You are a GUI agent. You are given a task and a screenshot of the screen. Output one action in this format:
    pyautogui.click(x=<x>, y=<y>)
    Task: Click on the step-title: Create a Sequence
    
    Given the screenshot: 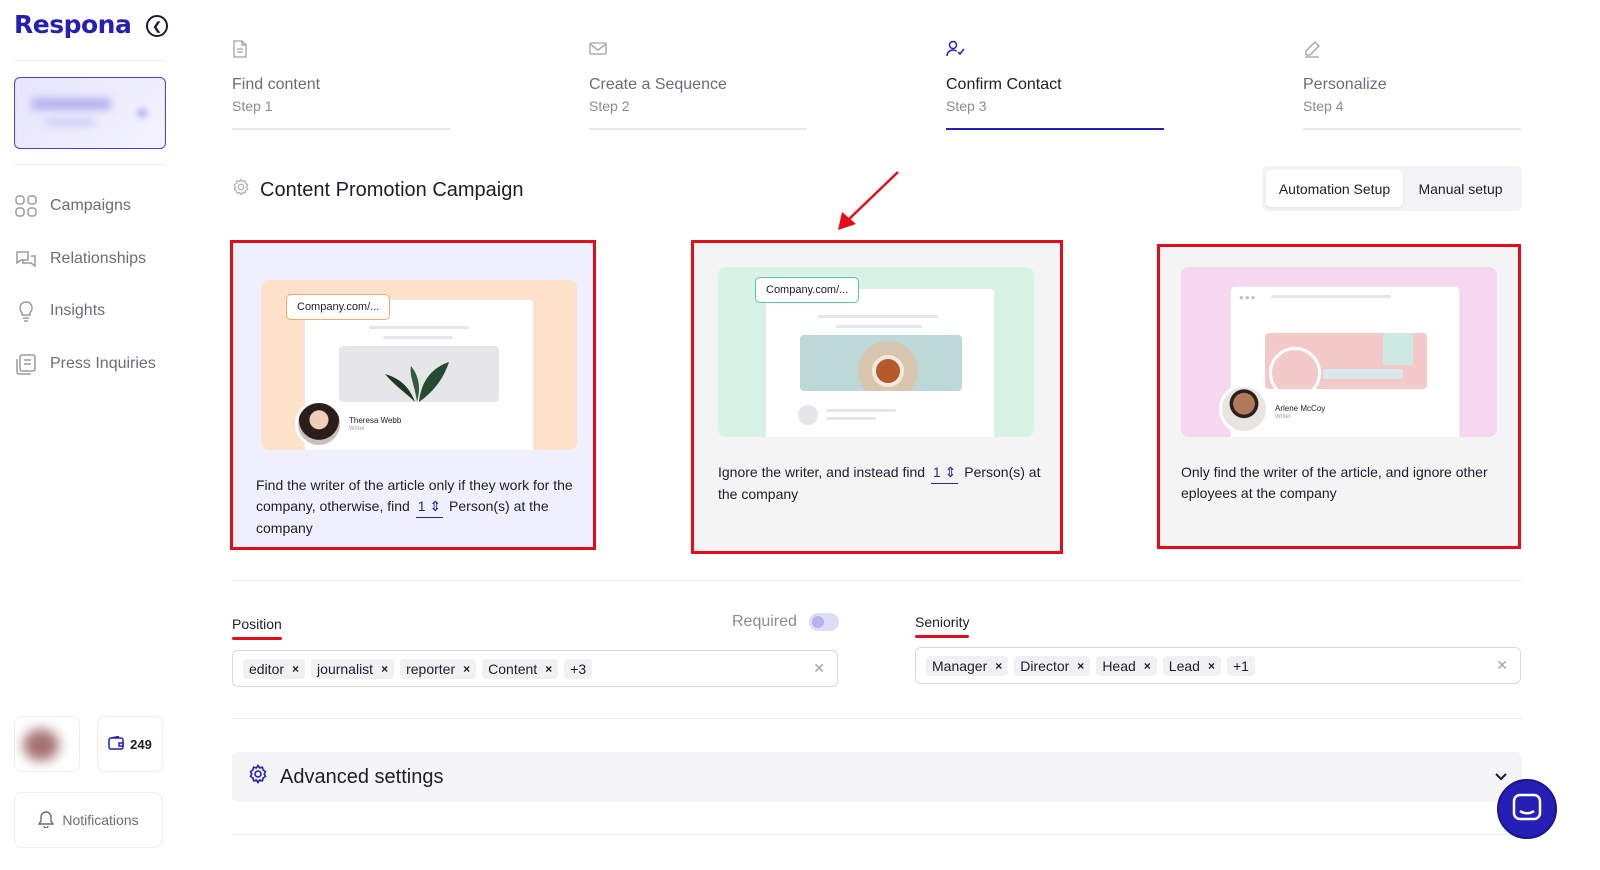 What is the action you would take?
    pyautogui.click(x=658, y=84)
    